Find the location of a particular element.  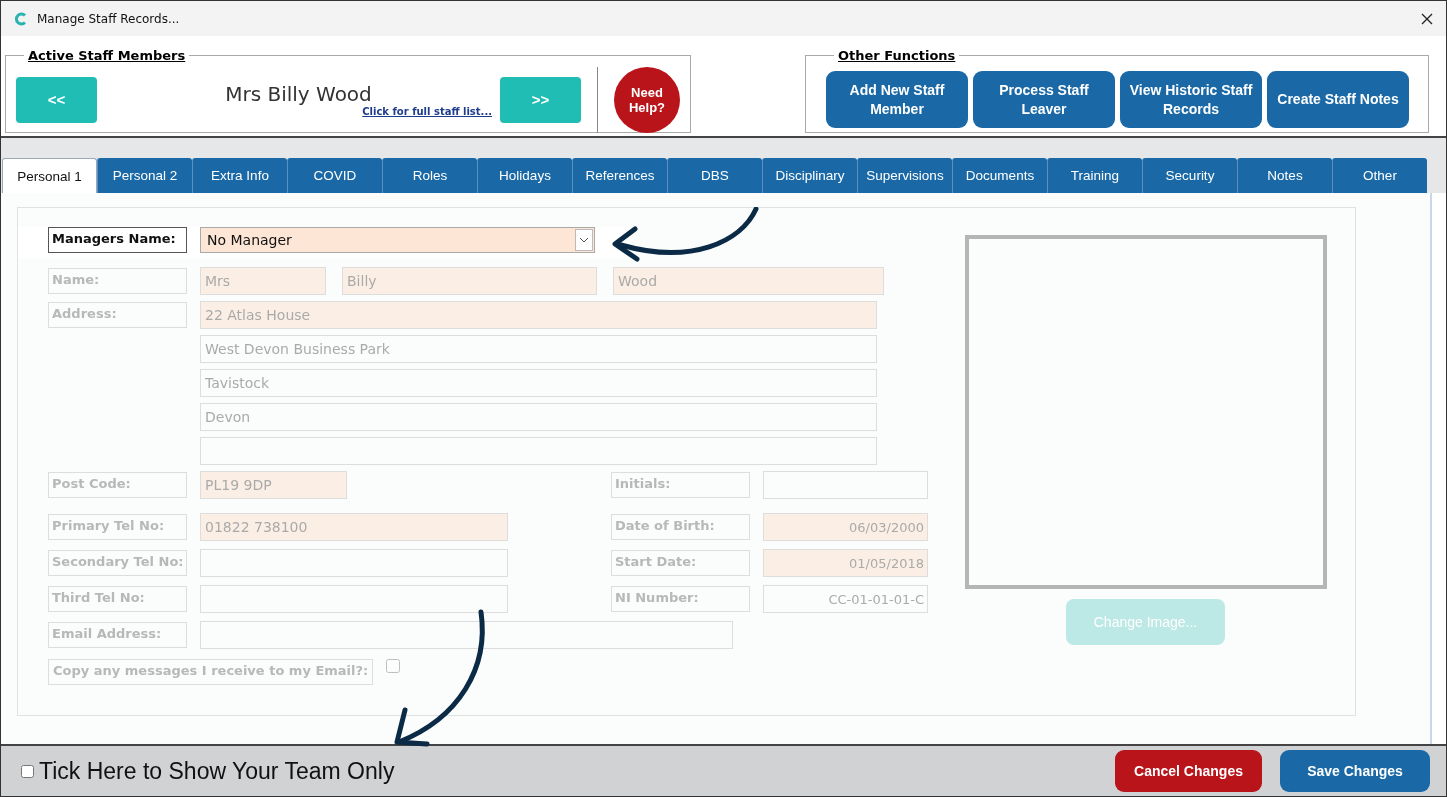

caret-icon is located at coordinates (584, 240).